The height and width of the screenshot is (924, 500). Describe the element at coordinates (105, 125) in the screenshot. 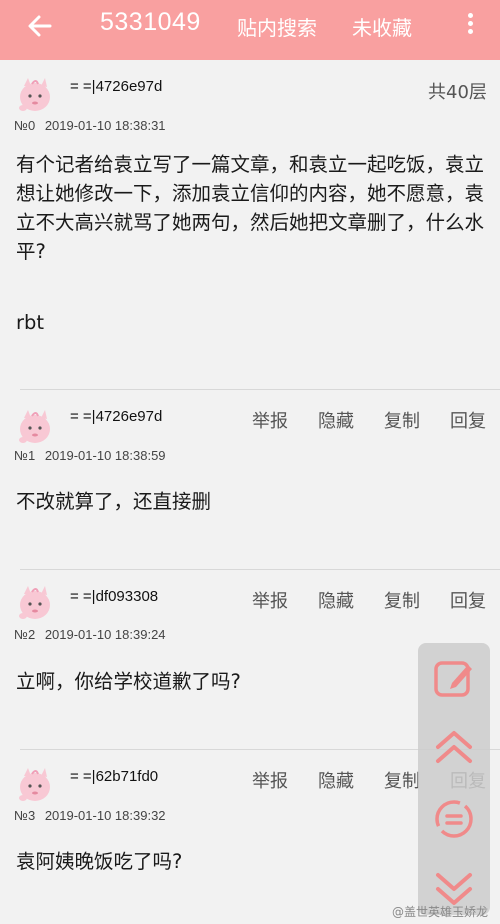

I see `post-time: 2019-01-10 18:38:31` at that location.